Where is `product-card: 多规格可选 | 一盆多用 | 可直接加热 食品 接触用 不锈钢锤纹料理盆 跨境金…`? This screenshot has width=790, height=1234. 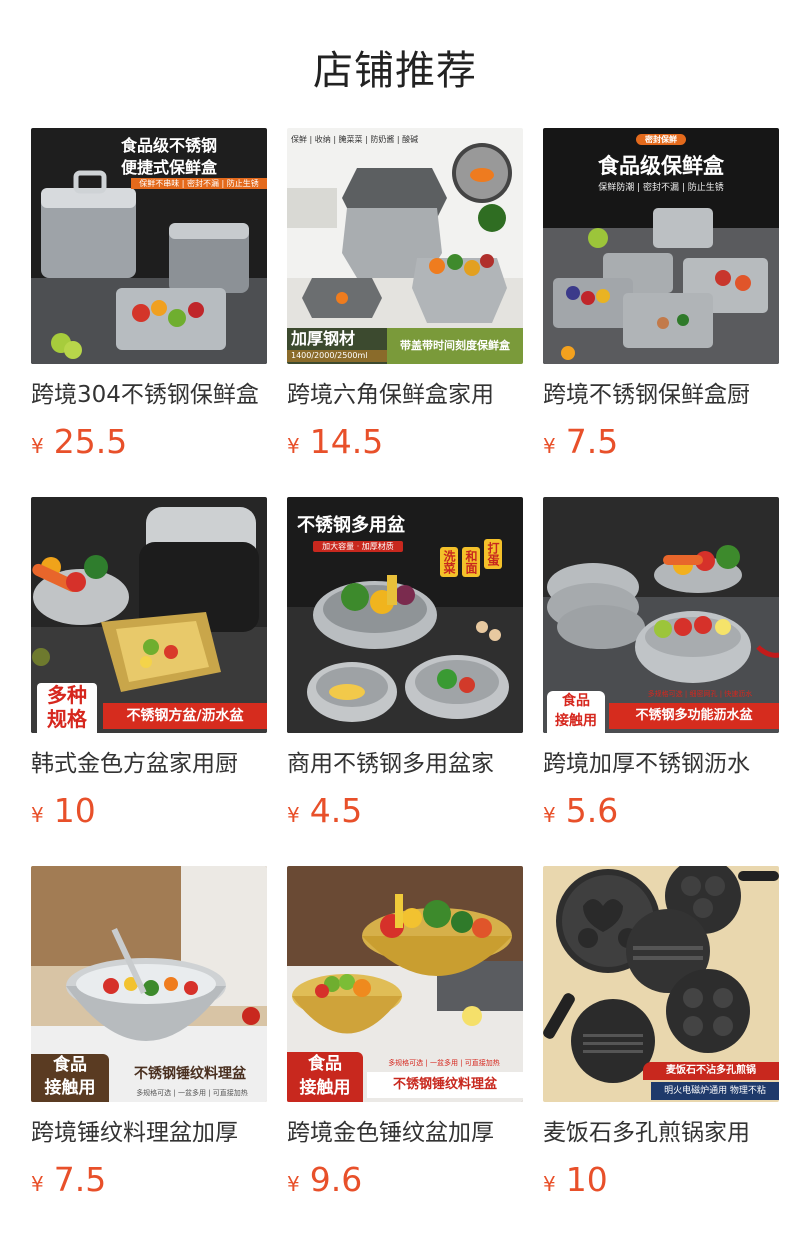 product-card: 多规格可选 | 一盆多用 | 可直接加热 食品 接触用 不锈钢锤纹料理盆 跨境金… is located at coordinates (405, 1040).